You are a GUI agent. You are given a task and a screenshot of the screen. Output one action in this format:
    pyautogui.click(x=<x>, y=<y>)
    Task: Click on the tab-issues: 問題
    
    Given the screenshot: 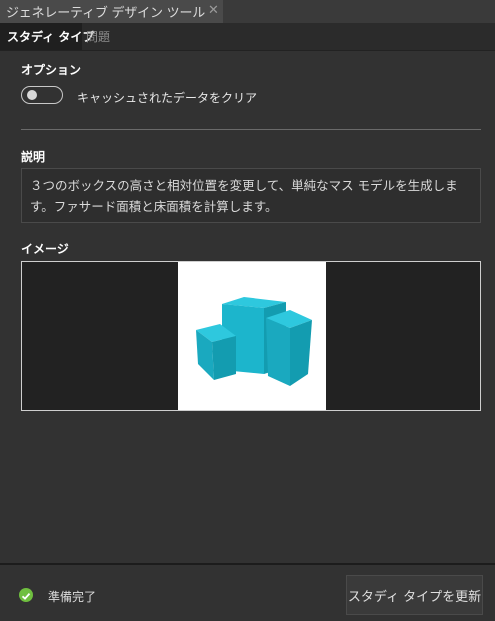 What is the action you would take?
    pyautogui.click(x=98, y=36)
    